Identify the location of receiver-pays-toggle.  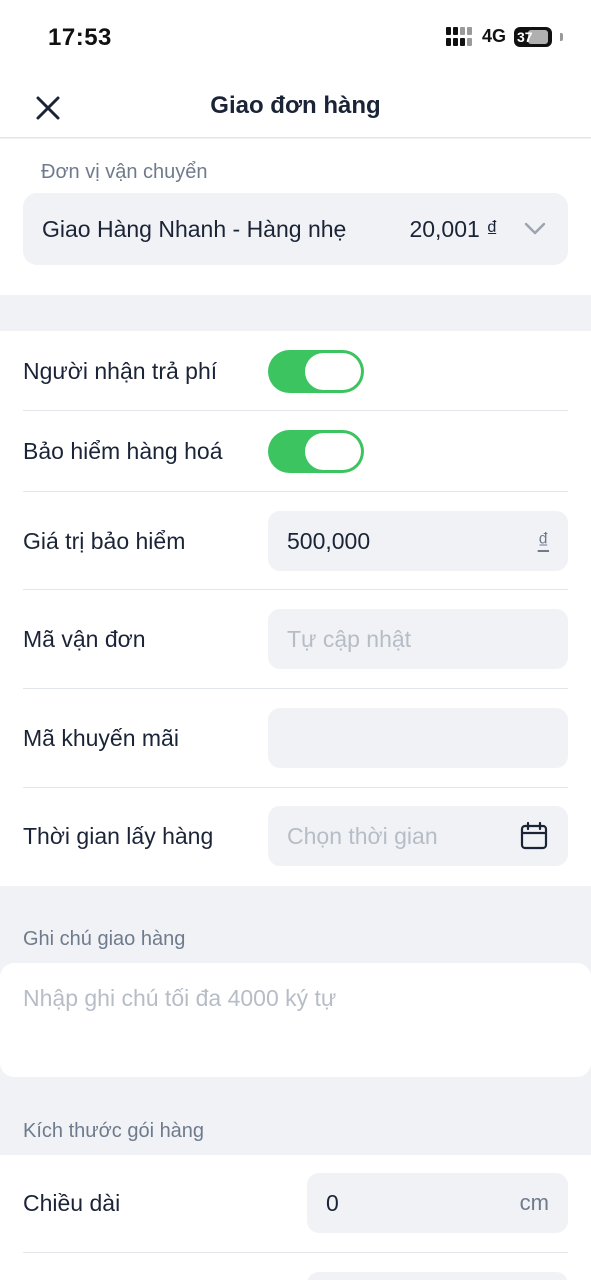
(316, 371).